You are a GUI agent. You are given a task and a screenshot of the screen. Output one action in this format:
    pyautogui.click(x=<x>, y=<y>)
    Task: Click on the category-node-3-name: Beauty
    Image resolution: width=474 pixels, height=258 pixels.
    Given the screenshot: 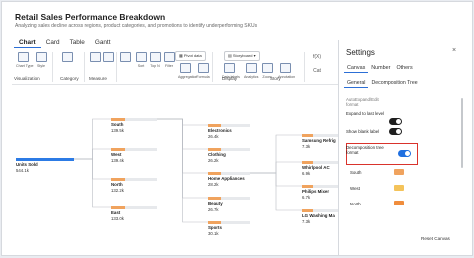 What is the action you would take?
    pyautogui.click(x=215, y=203)
    